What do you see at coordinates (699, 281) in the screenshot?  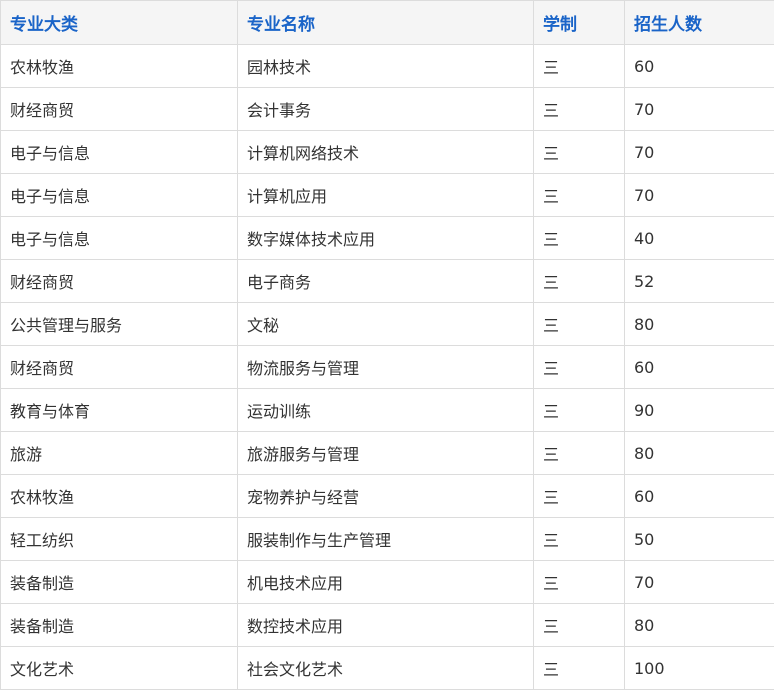 I see `cell-enrollment: 52` at bounding box center [699, 281].